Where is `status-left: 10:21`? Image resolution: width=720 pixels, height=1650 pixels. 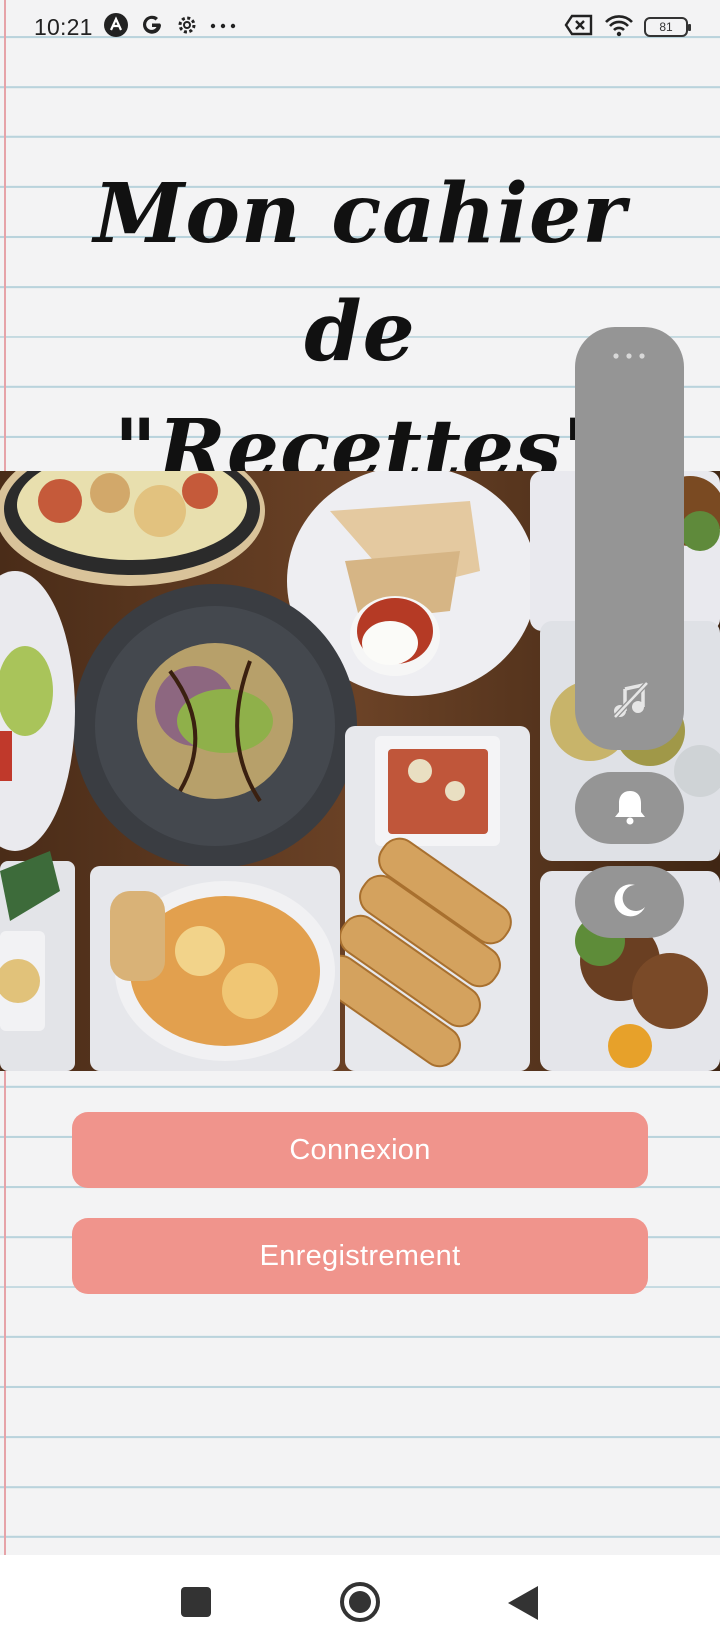
status-left: 10:21 is located at coordinates (135, 27).